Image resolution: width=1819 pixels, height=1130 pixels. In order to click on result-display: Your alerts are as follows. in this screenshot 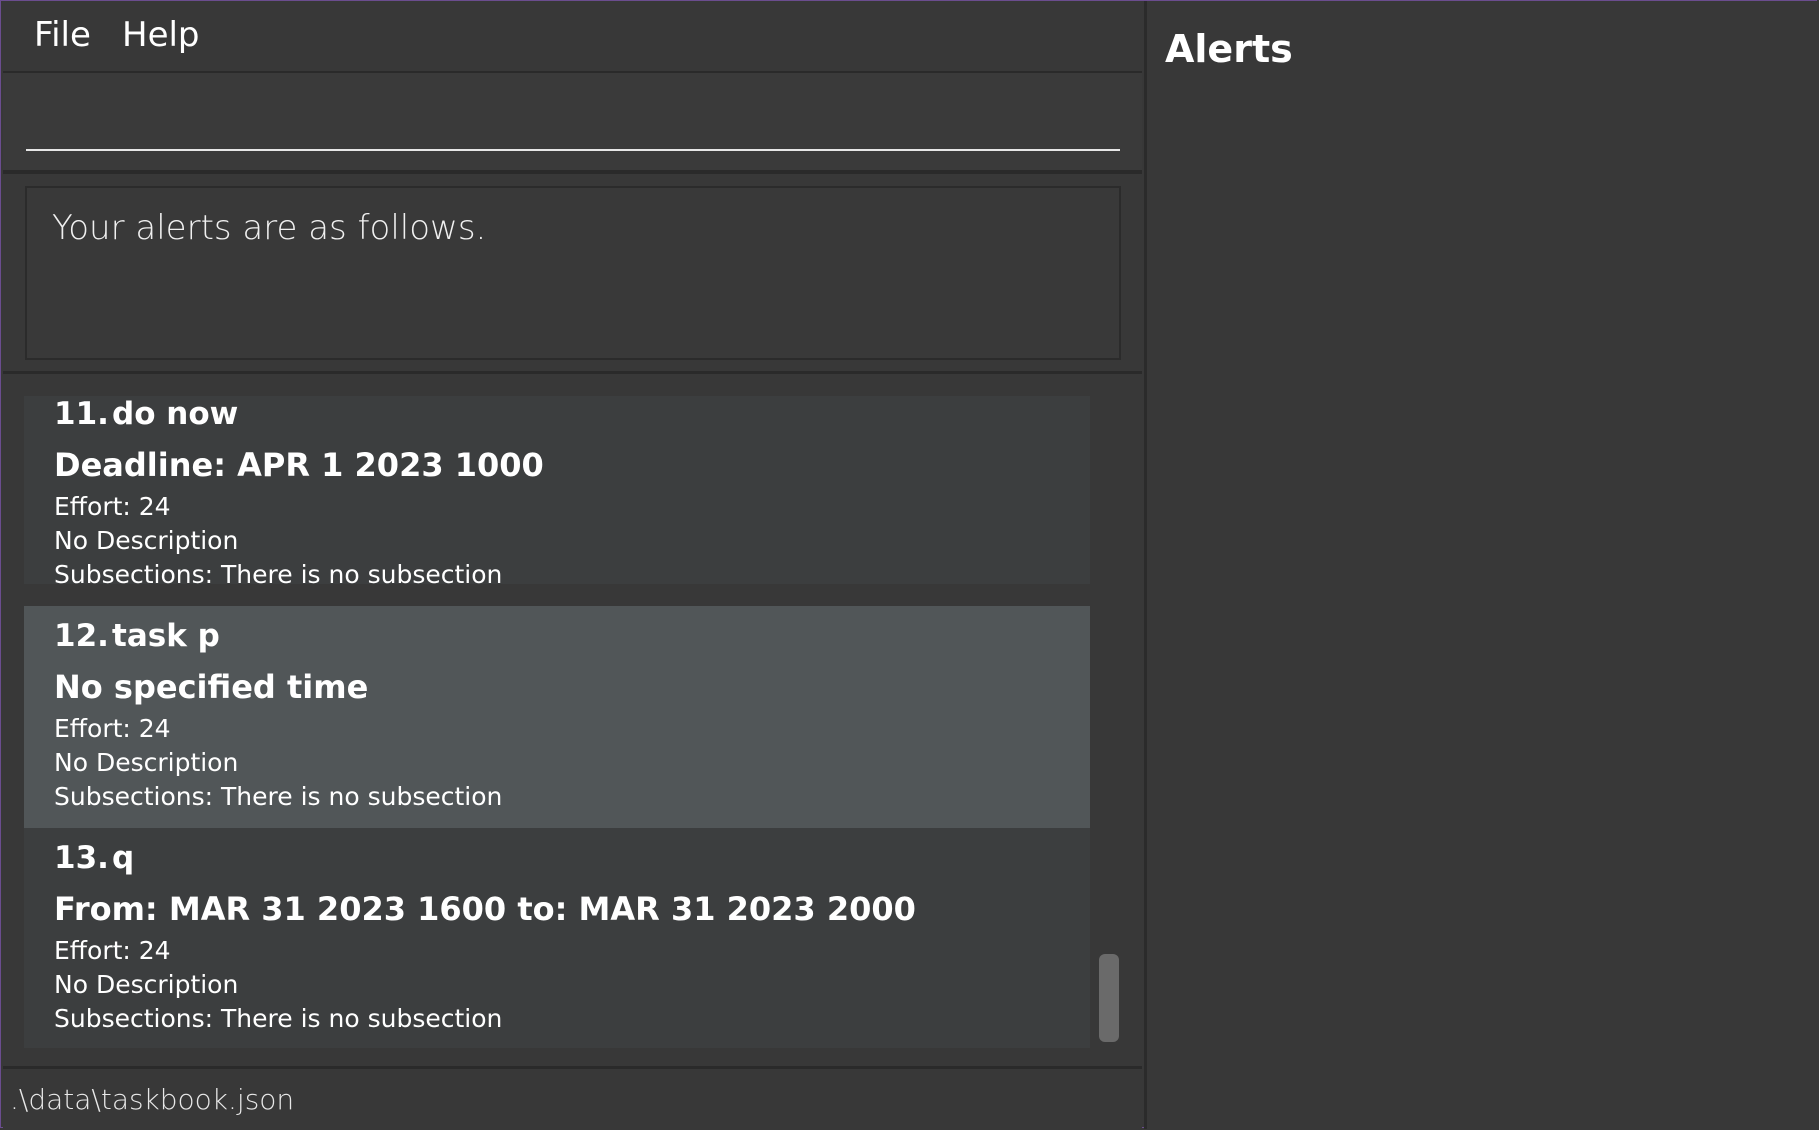, I will do `click(573, 273)`.